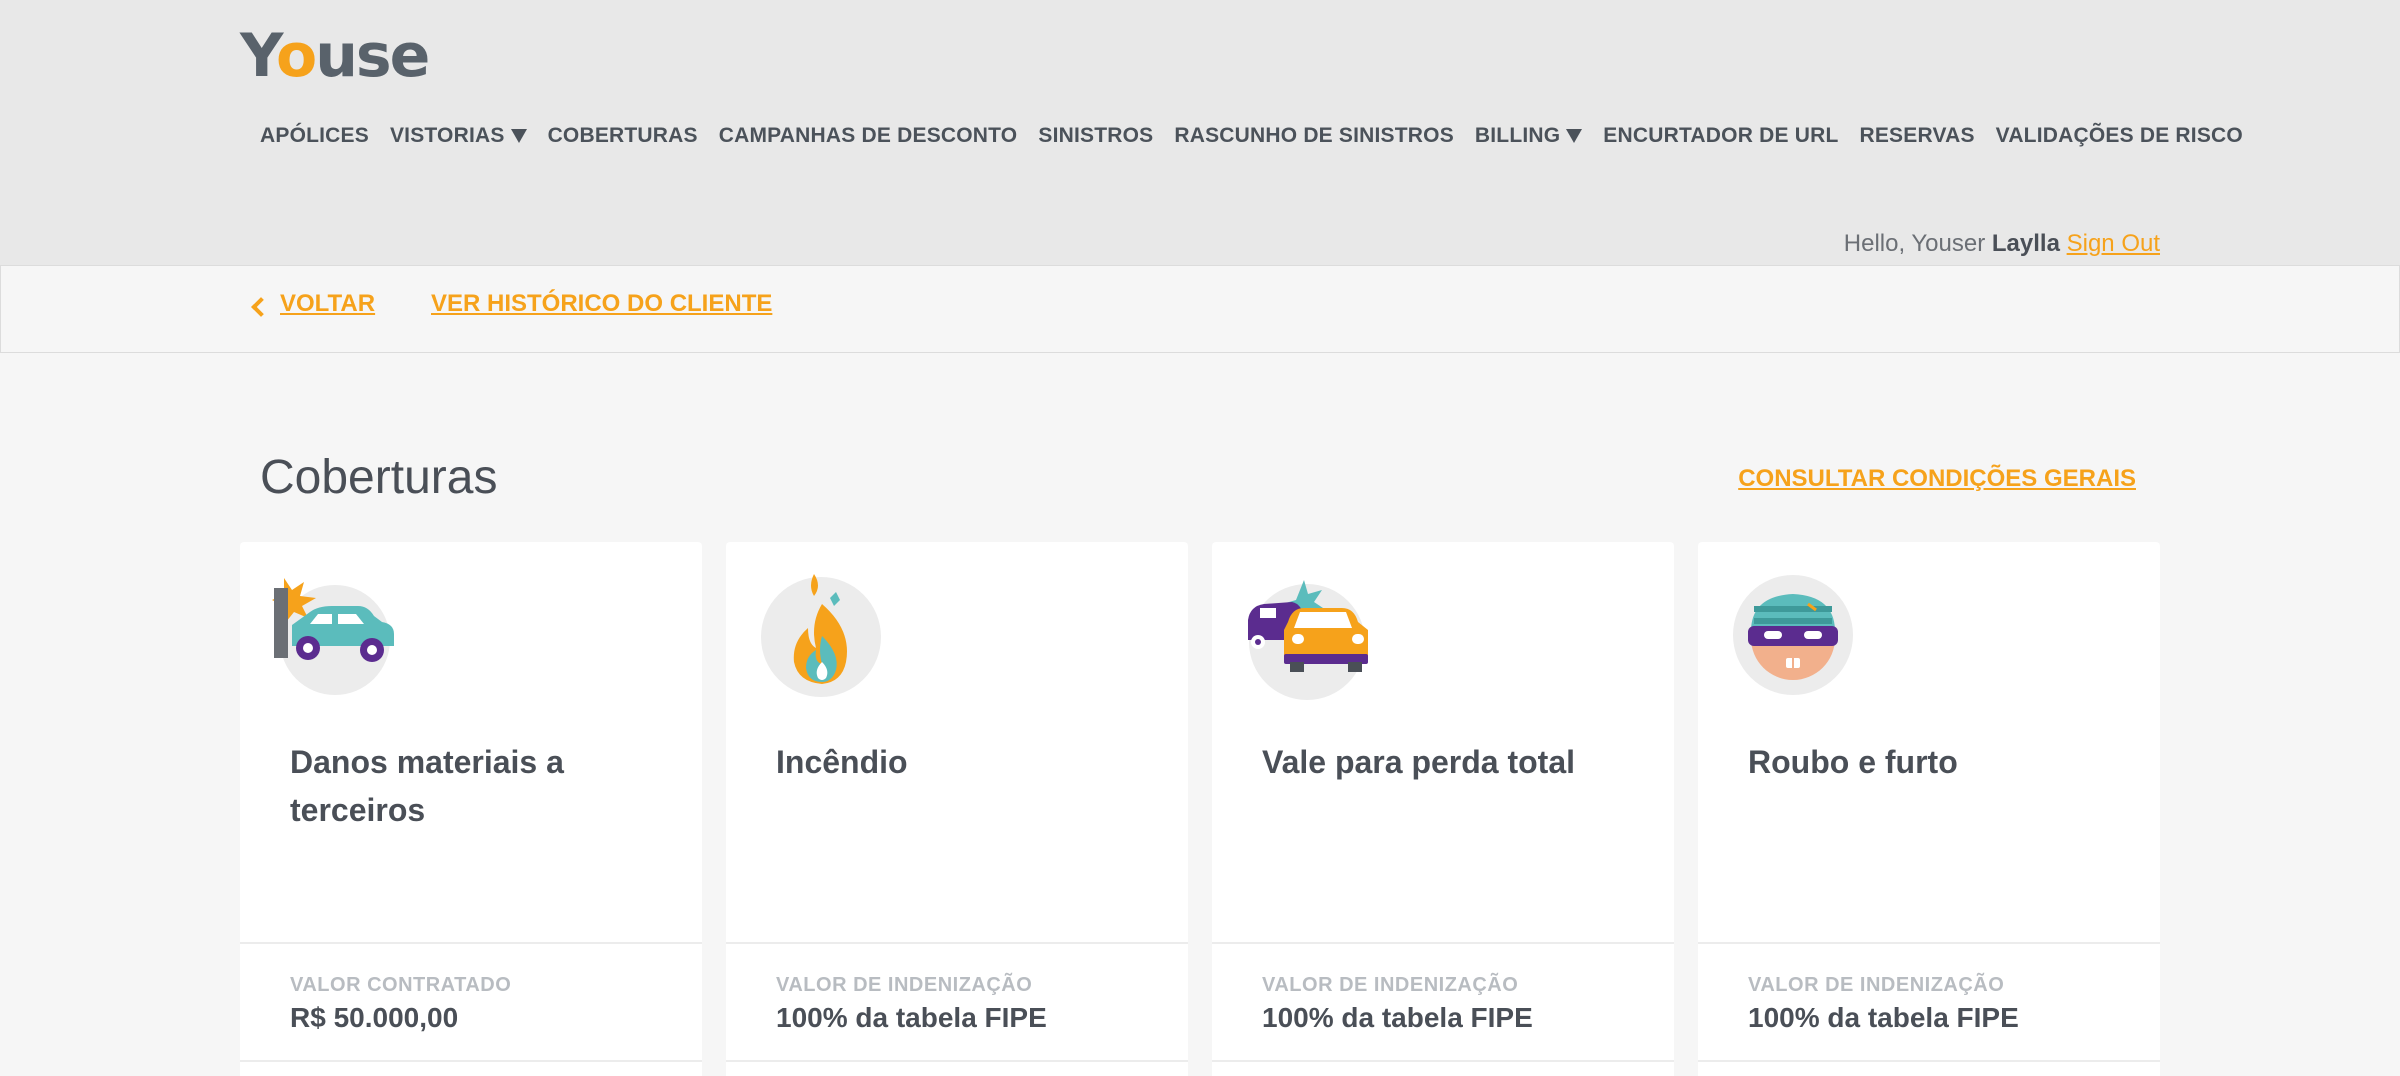 The width and height of the screenshot is (2400, 1076). I want to click on customer-history-link: VER HISTÓRICO DO CLIENTE, so click(601, 304).